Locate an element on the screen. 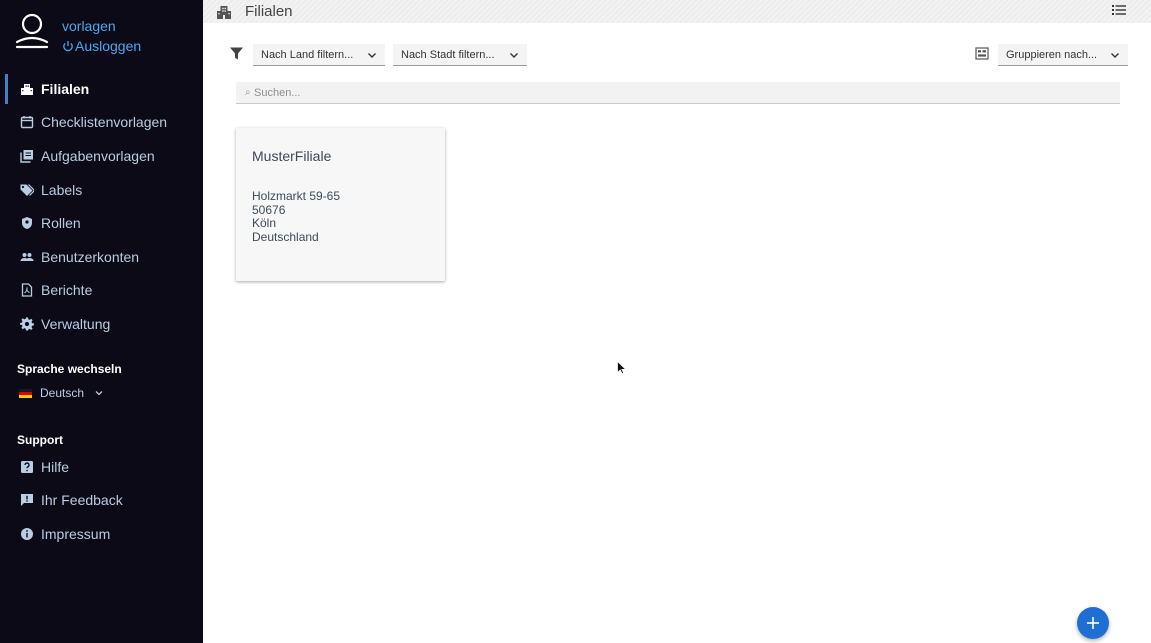  plus-icon is located at coordinates (1093, 623).